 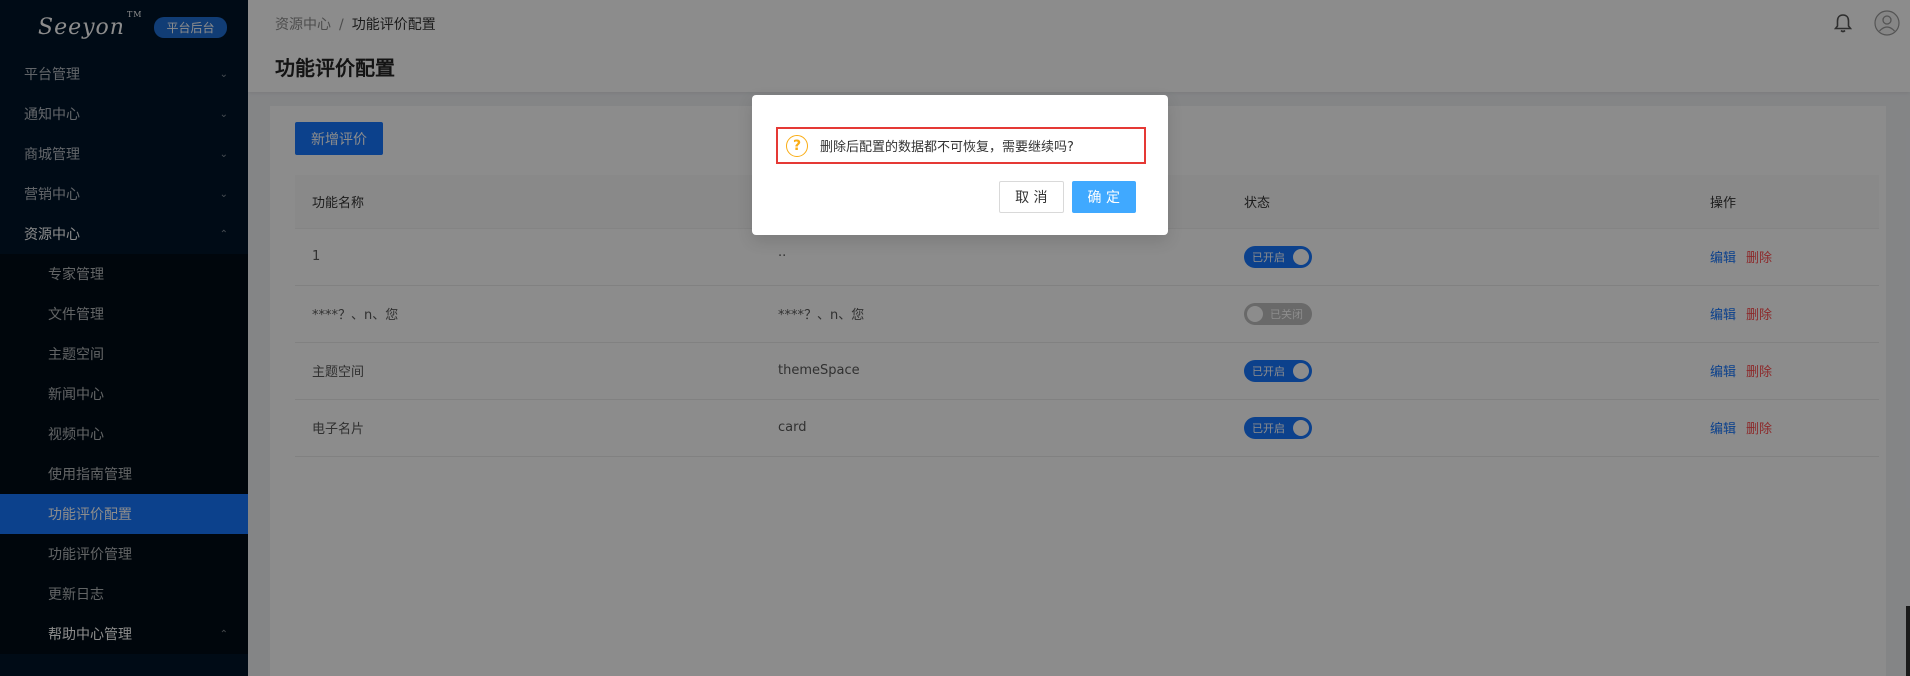 What do you see at coordinates (797, 145) in the screenshot?
I see `question-icon: ?` at bounding box center [797, 145].